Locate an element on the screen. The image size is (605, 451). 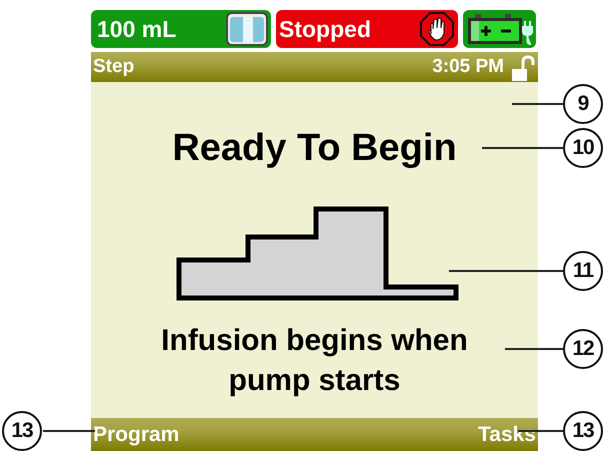
status-heading: Ready To Begin is located at coordinates (314, 148).